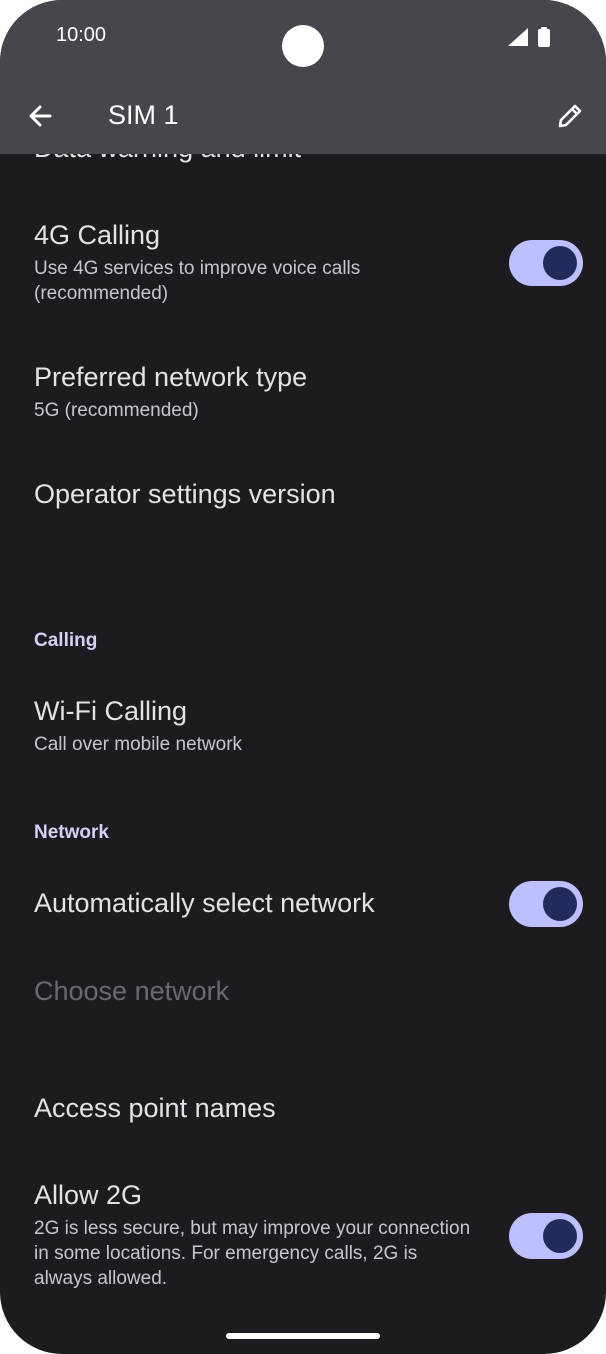 The width and height of the screenshot is (606, 1354). I want to click on section-header-network: Network, so click(71, 832).